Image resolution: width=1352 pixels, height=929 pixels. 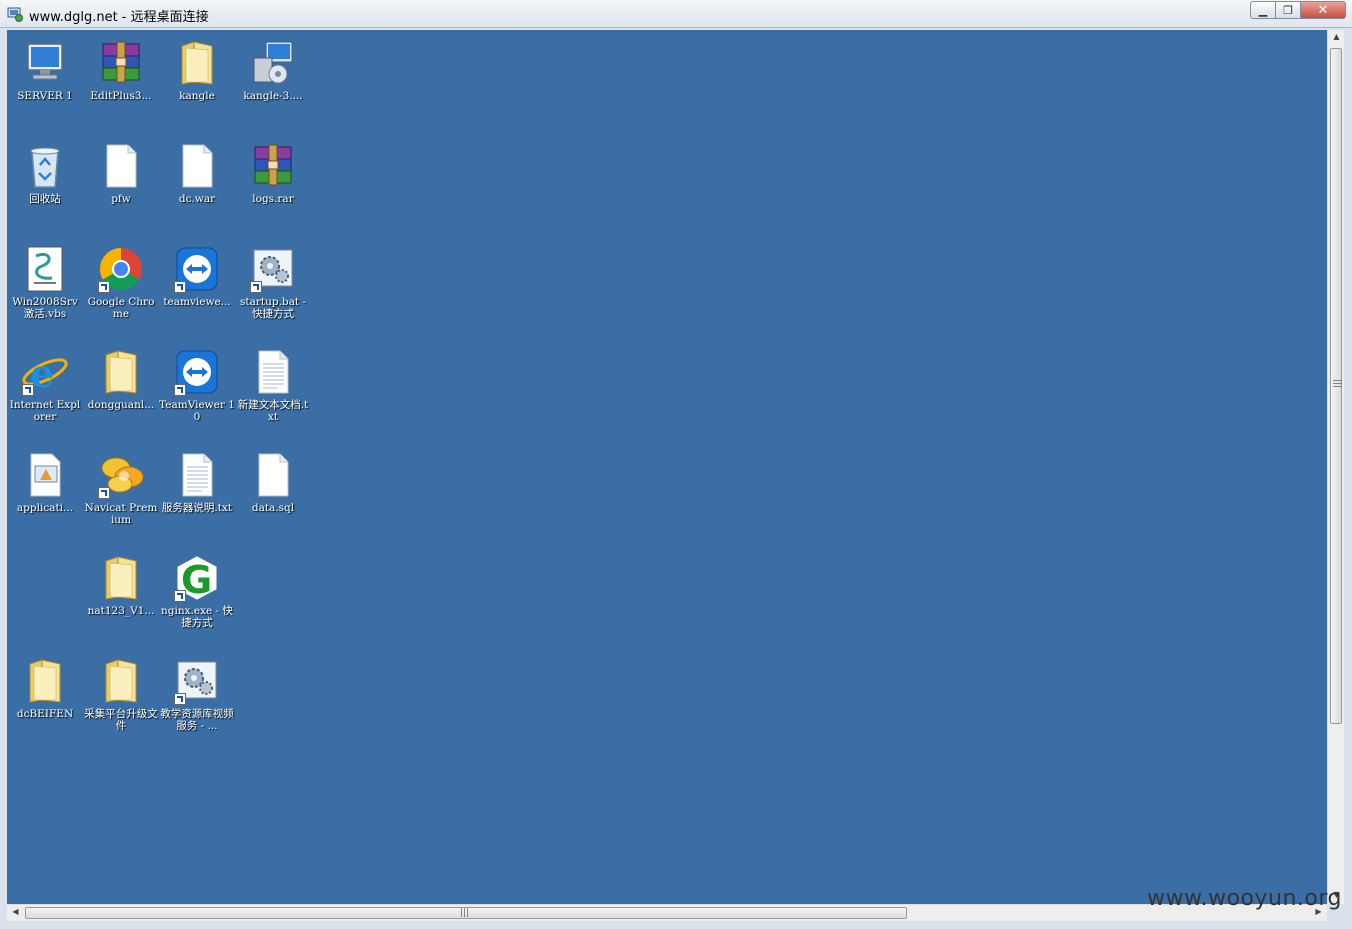 I want to click on scroll-left-arrow: ◀, so click(x=15, y=911).